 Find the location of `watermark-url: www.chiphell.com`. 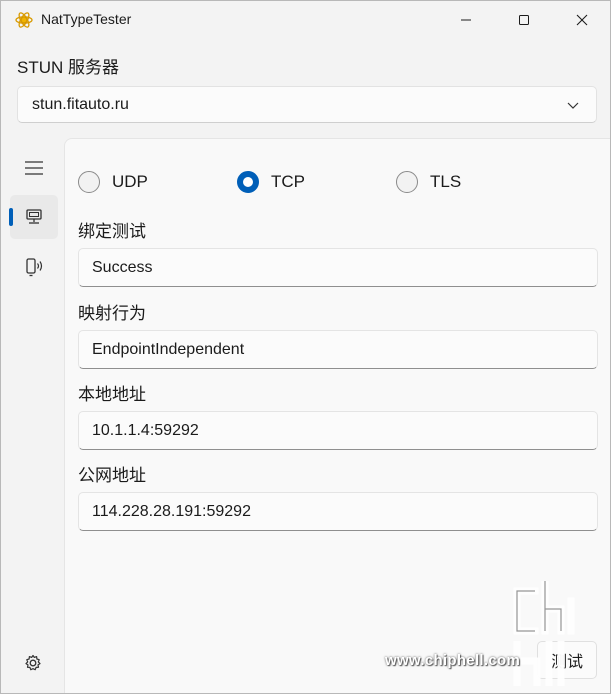

watermark-url: www.chiphell.com is located at coordinates (453, 660).